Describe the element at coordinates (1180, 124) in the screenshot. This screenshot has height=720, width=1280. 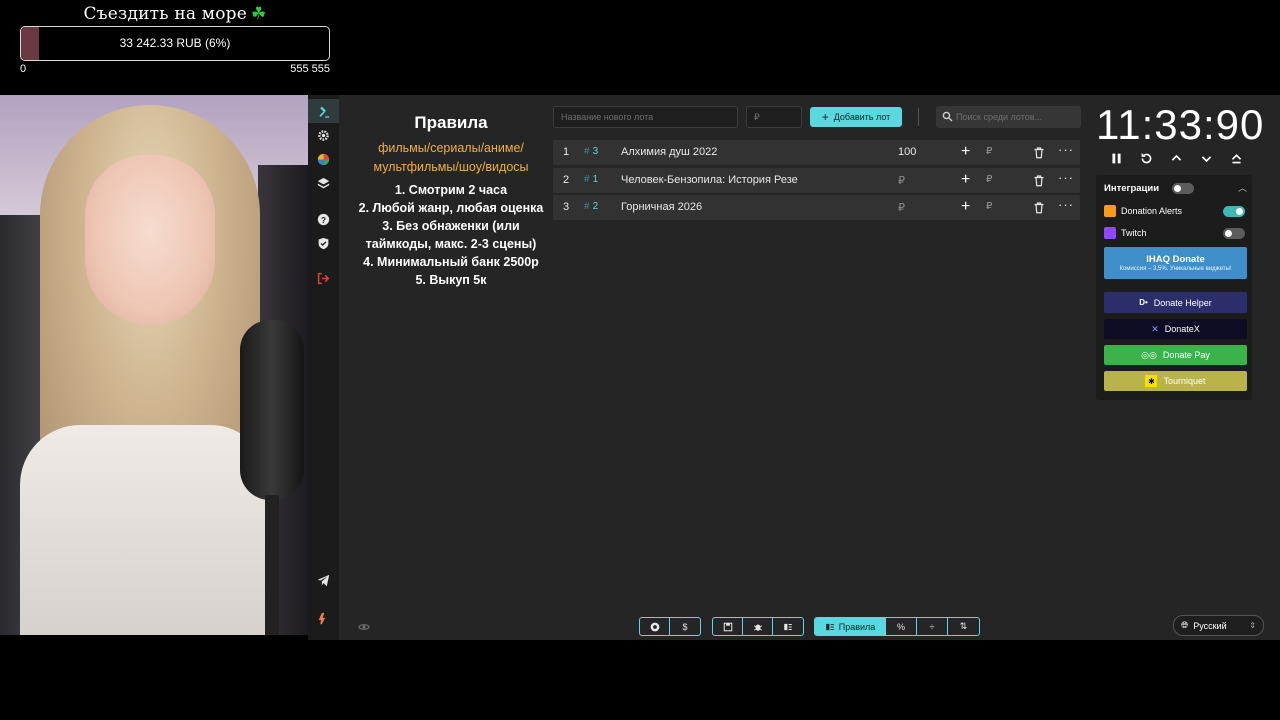
I see `auction-timer: 11:33:90` at that location.